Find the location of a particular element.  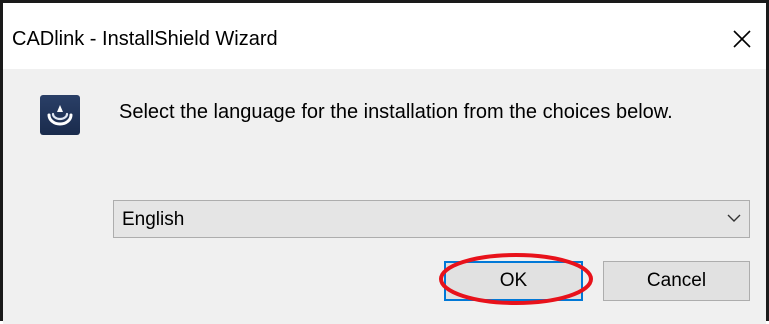

close-button is located at coordinates (744, 39).